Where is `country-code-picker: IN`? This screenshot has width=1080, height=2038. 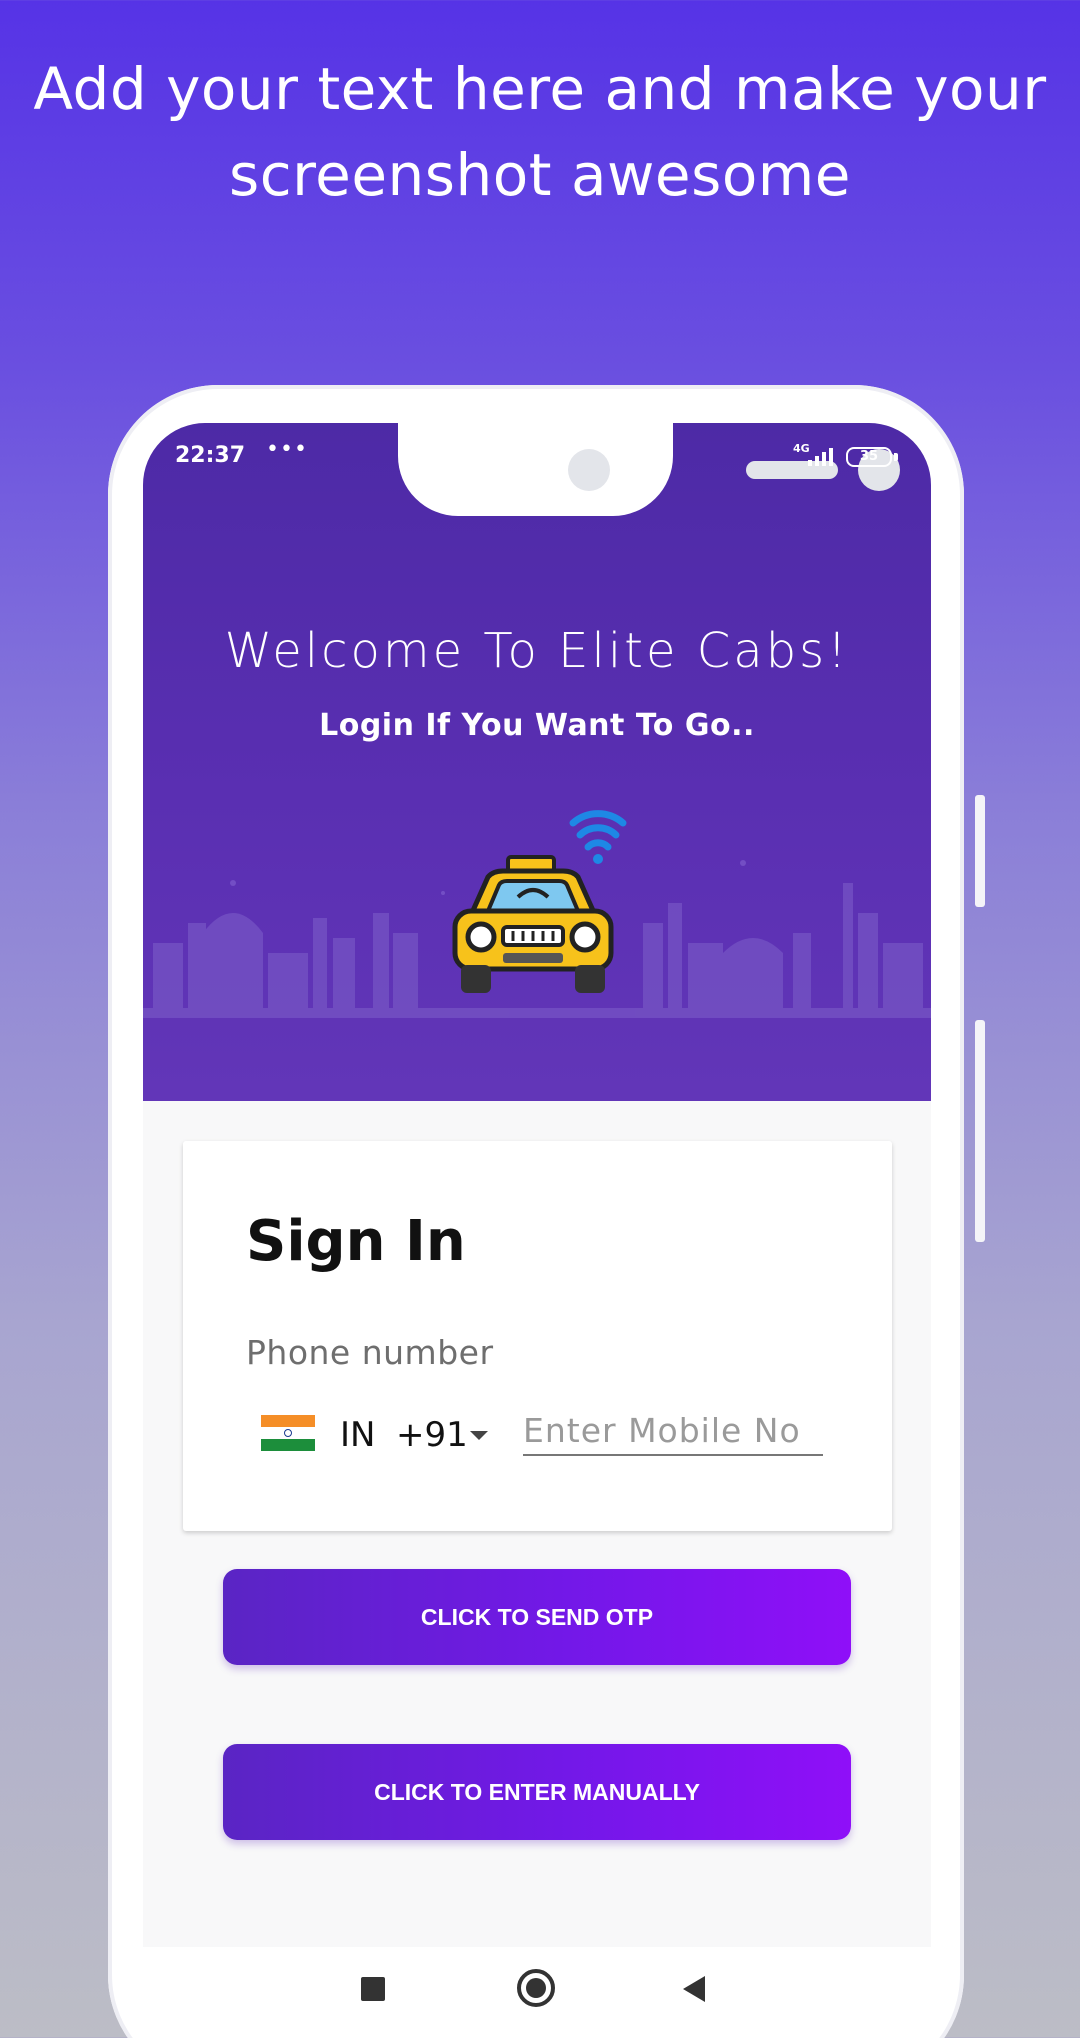 country-code-picker: IN is located at coordinates (357, 1435).